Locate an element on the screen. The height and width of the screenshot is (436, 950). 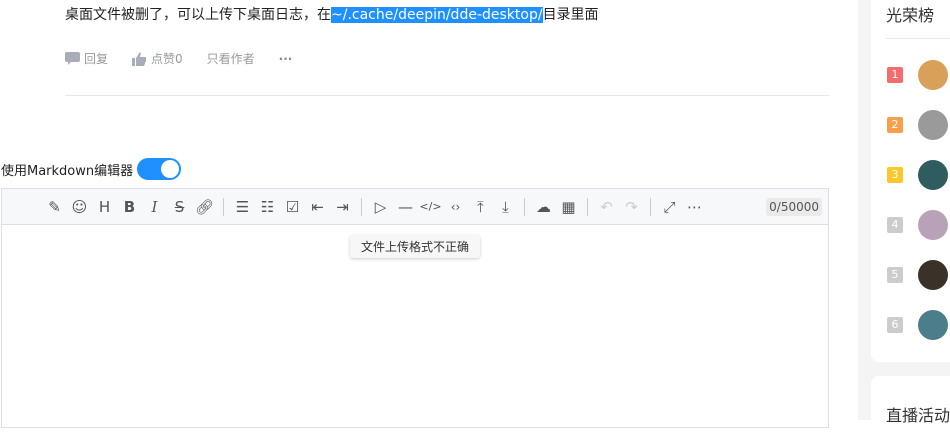
sidebar: 光荣榜 1 2 3 4 5 6 直播活动 is located at coordinates (904, 218).